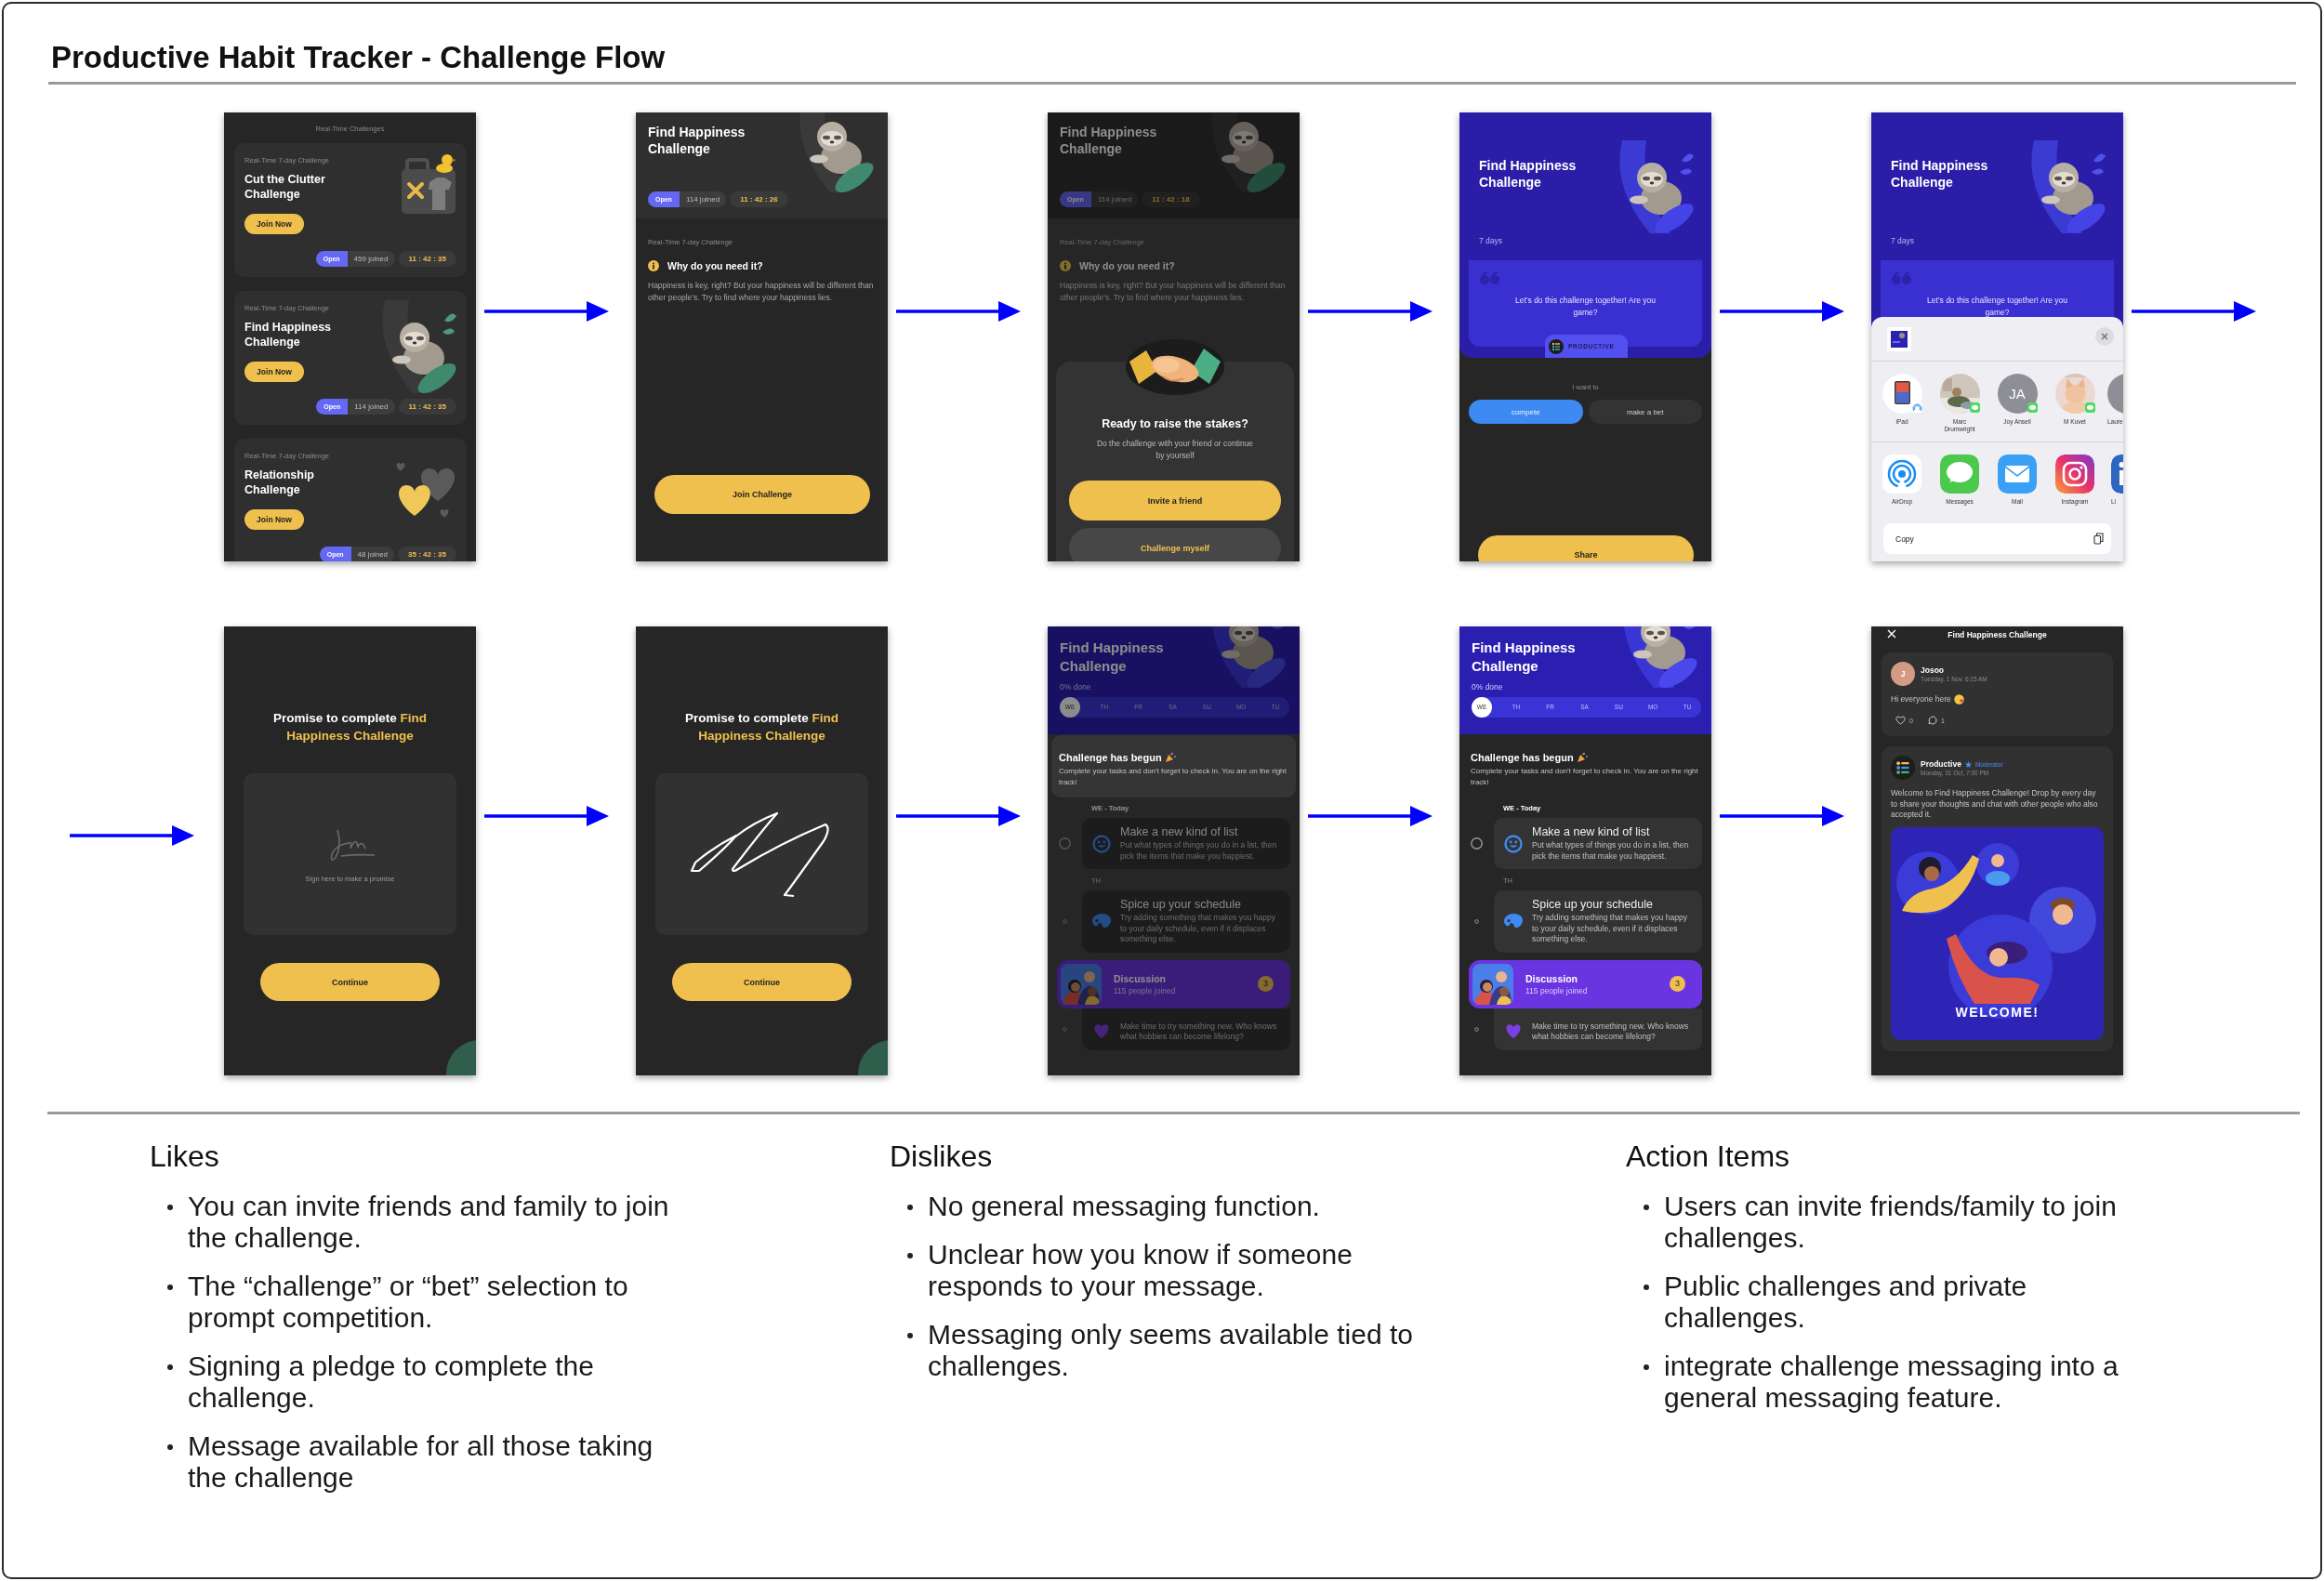  I want to click on joined-count: 459 joined, so click(371, 259).